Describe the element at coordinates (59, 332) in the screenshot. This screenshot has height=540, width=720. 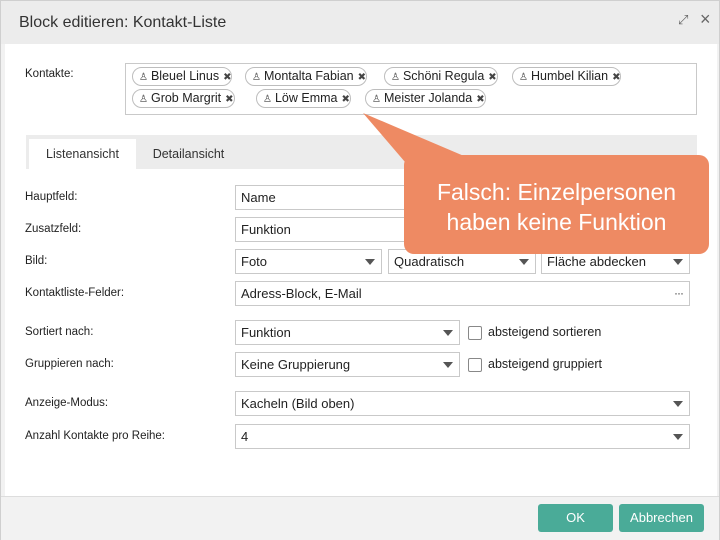
I see `sortiert-label: Sortiert nach:` at that location.